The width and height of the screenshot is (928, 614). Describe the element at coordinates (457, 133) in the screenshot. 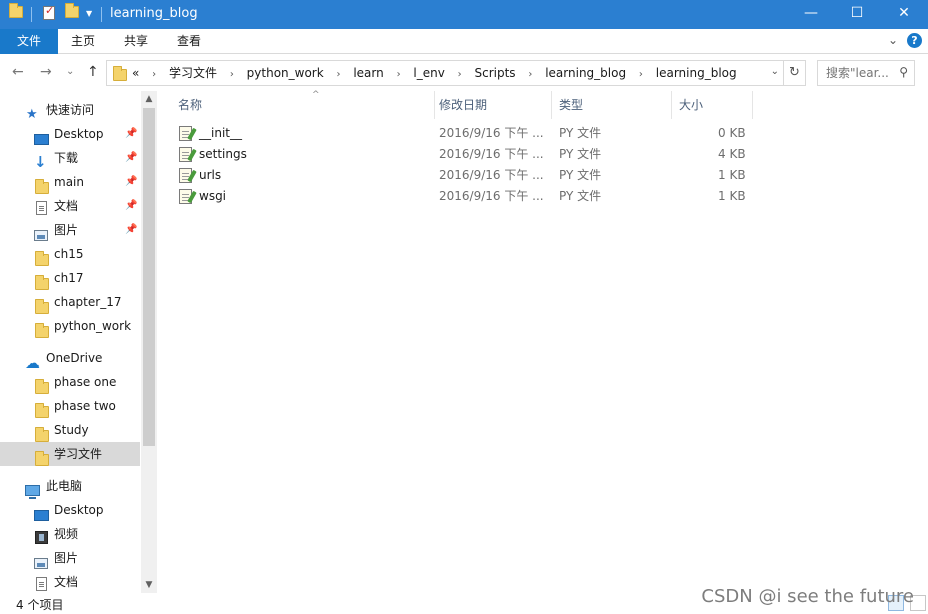

I see `file-row: __init__ 2016/9/16 下午 ... PY 文件 0 KB` at that location.